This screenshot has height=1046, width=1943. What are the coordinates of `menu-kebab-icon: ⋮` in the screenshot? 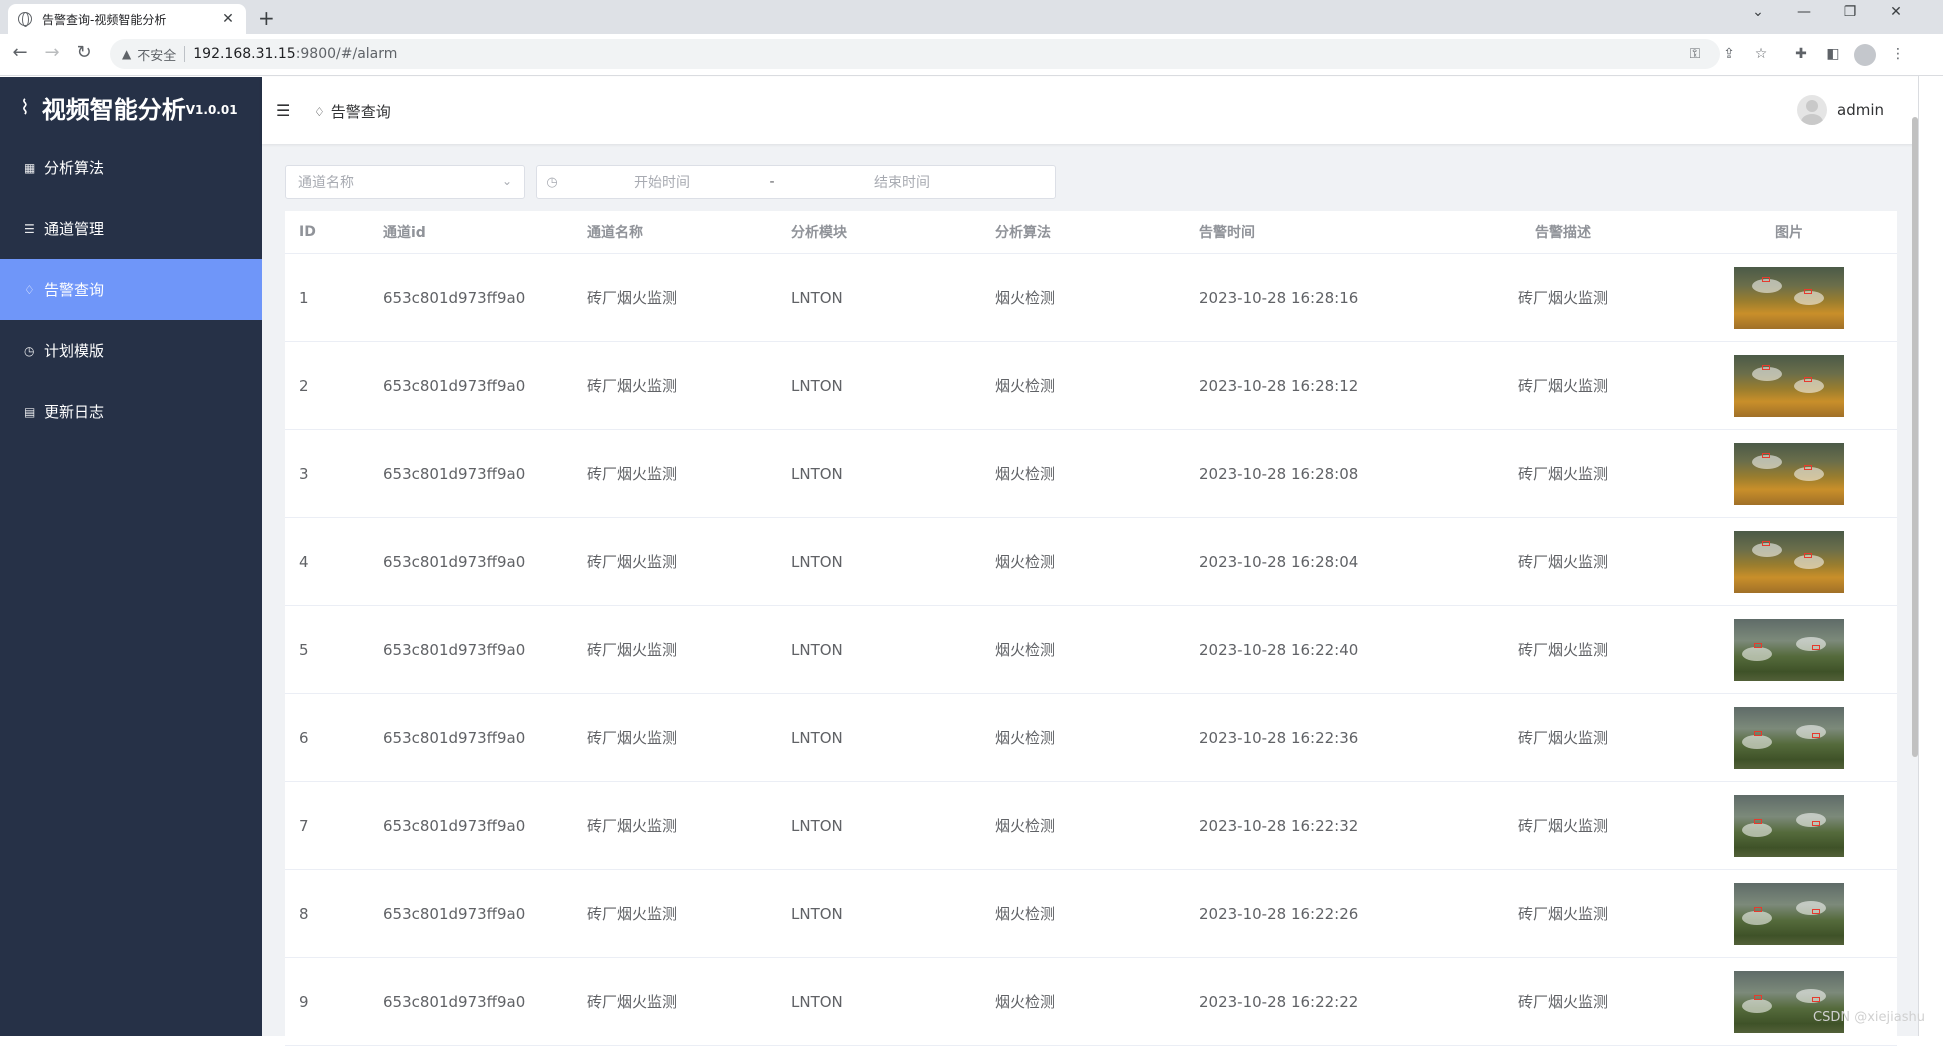 It's located at (1898, 54).